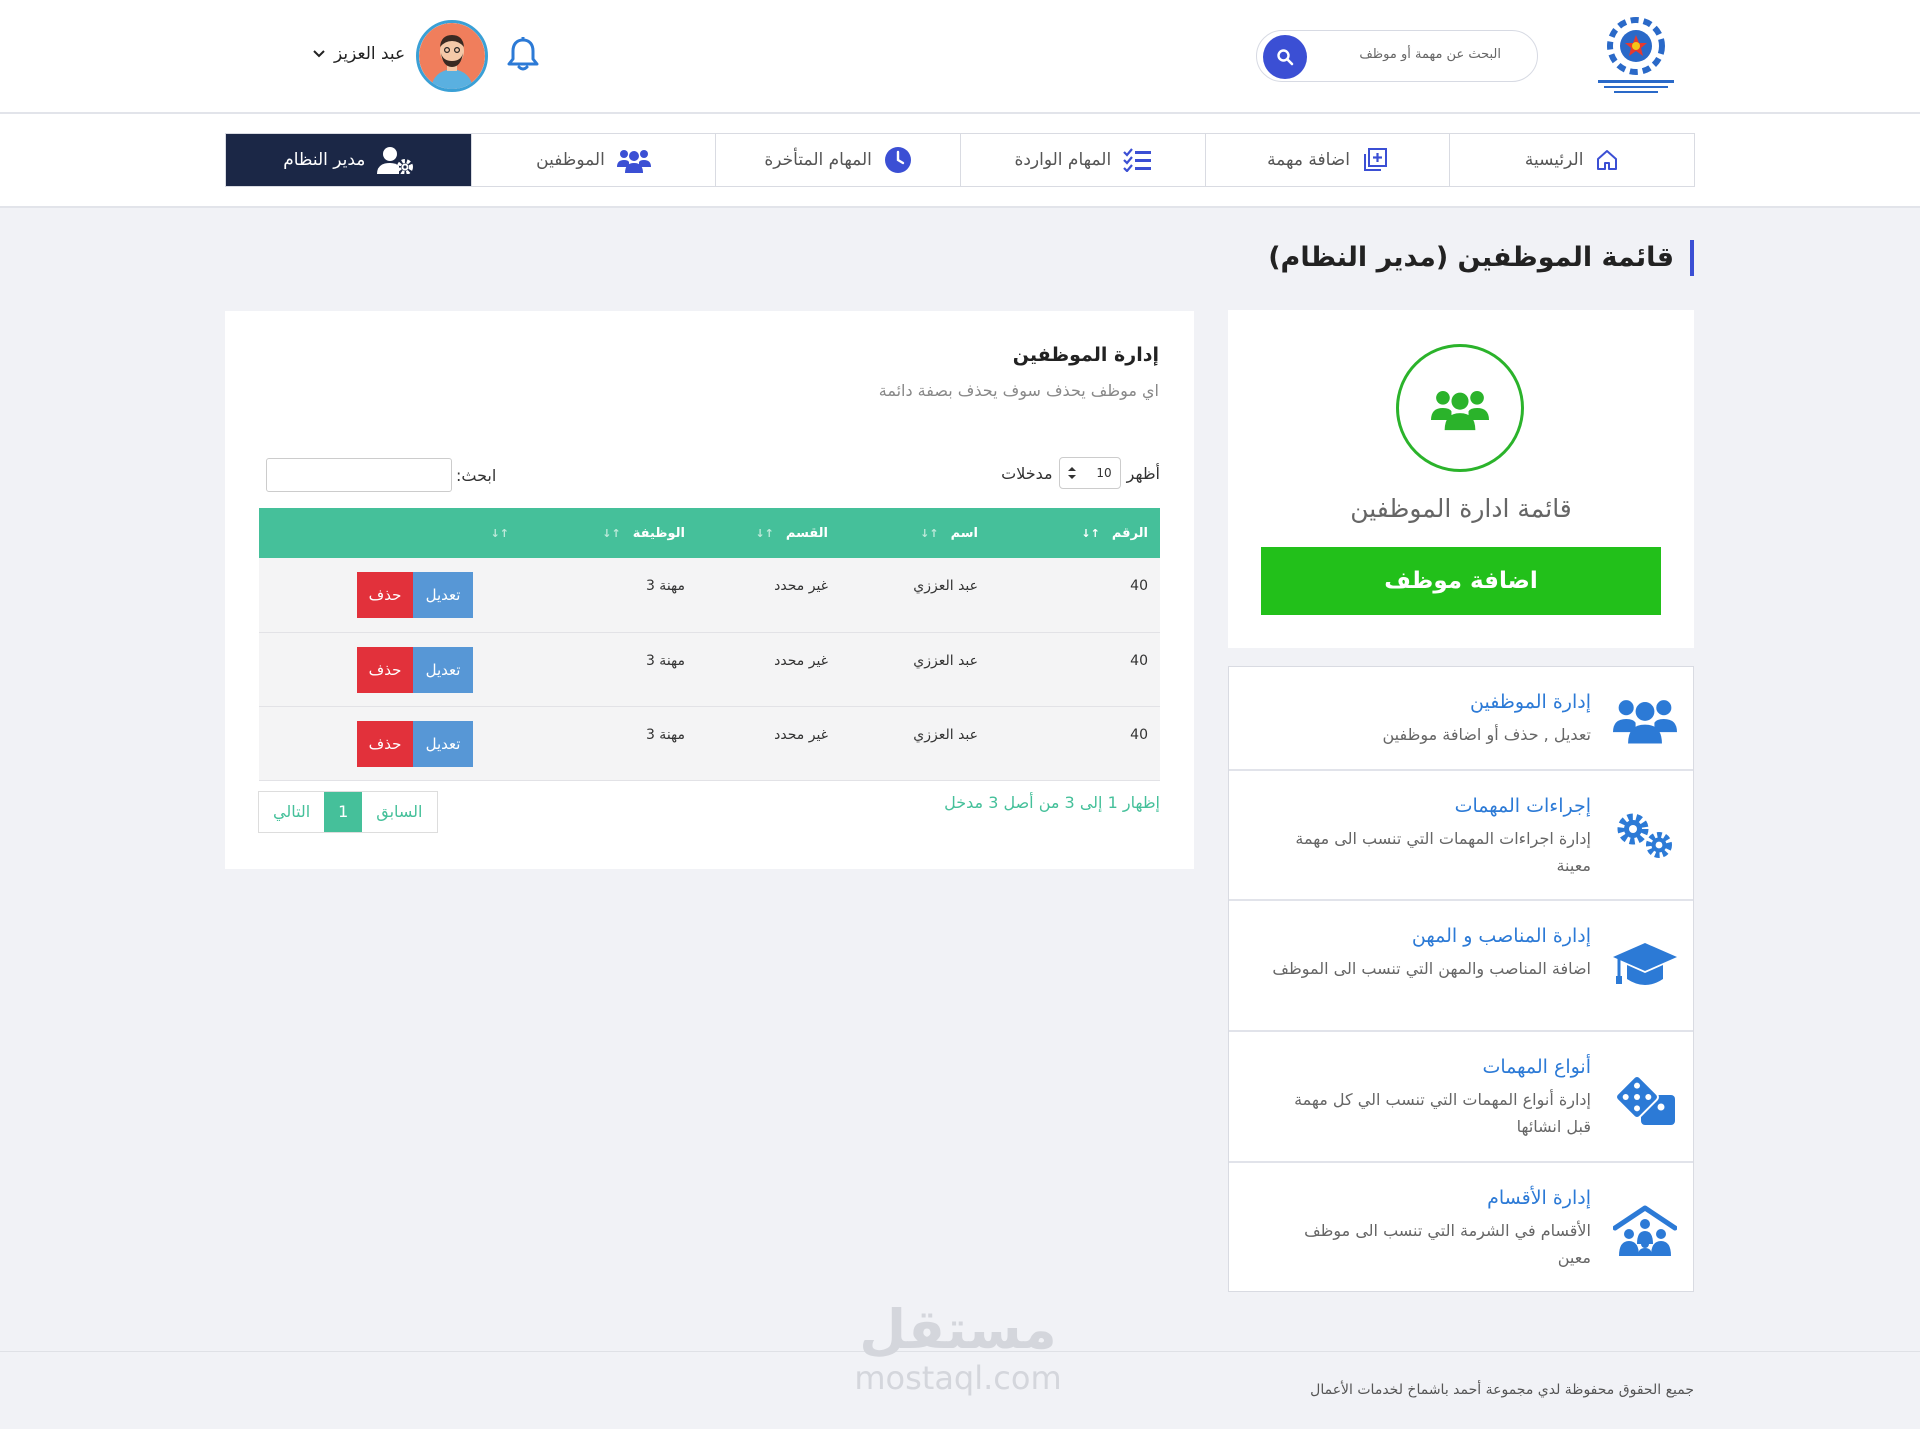 The width and height of the screenshot is (1920, 1429). I want to click on nav-item-incoming-tasks: المهام الواردة, so click(1082, 160).